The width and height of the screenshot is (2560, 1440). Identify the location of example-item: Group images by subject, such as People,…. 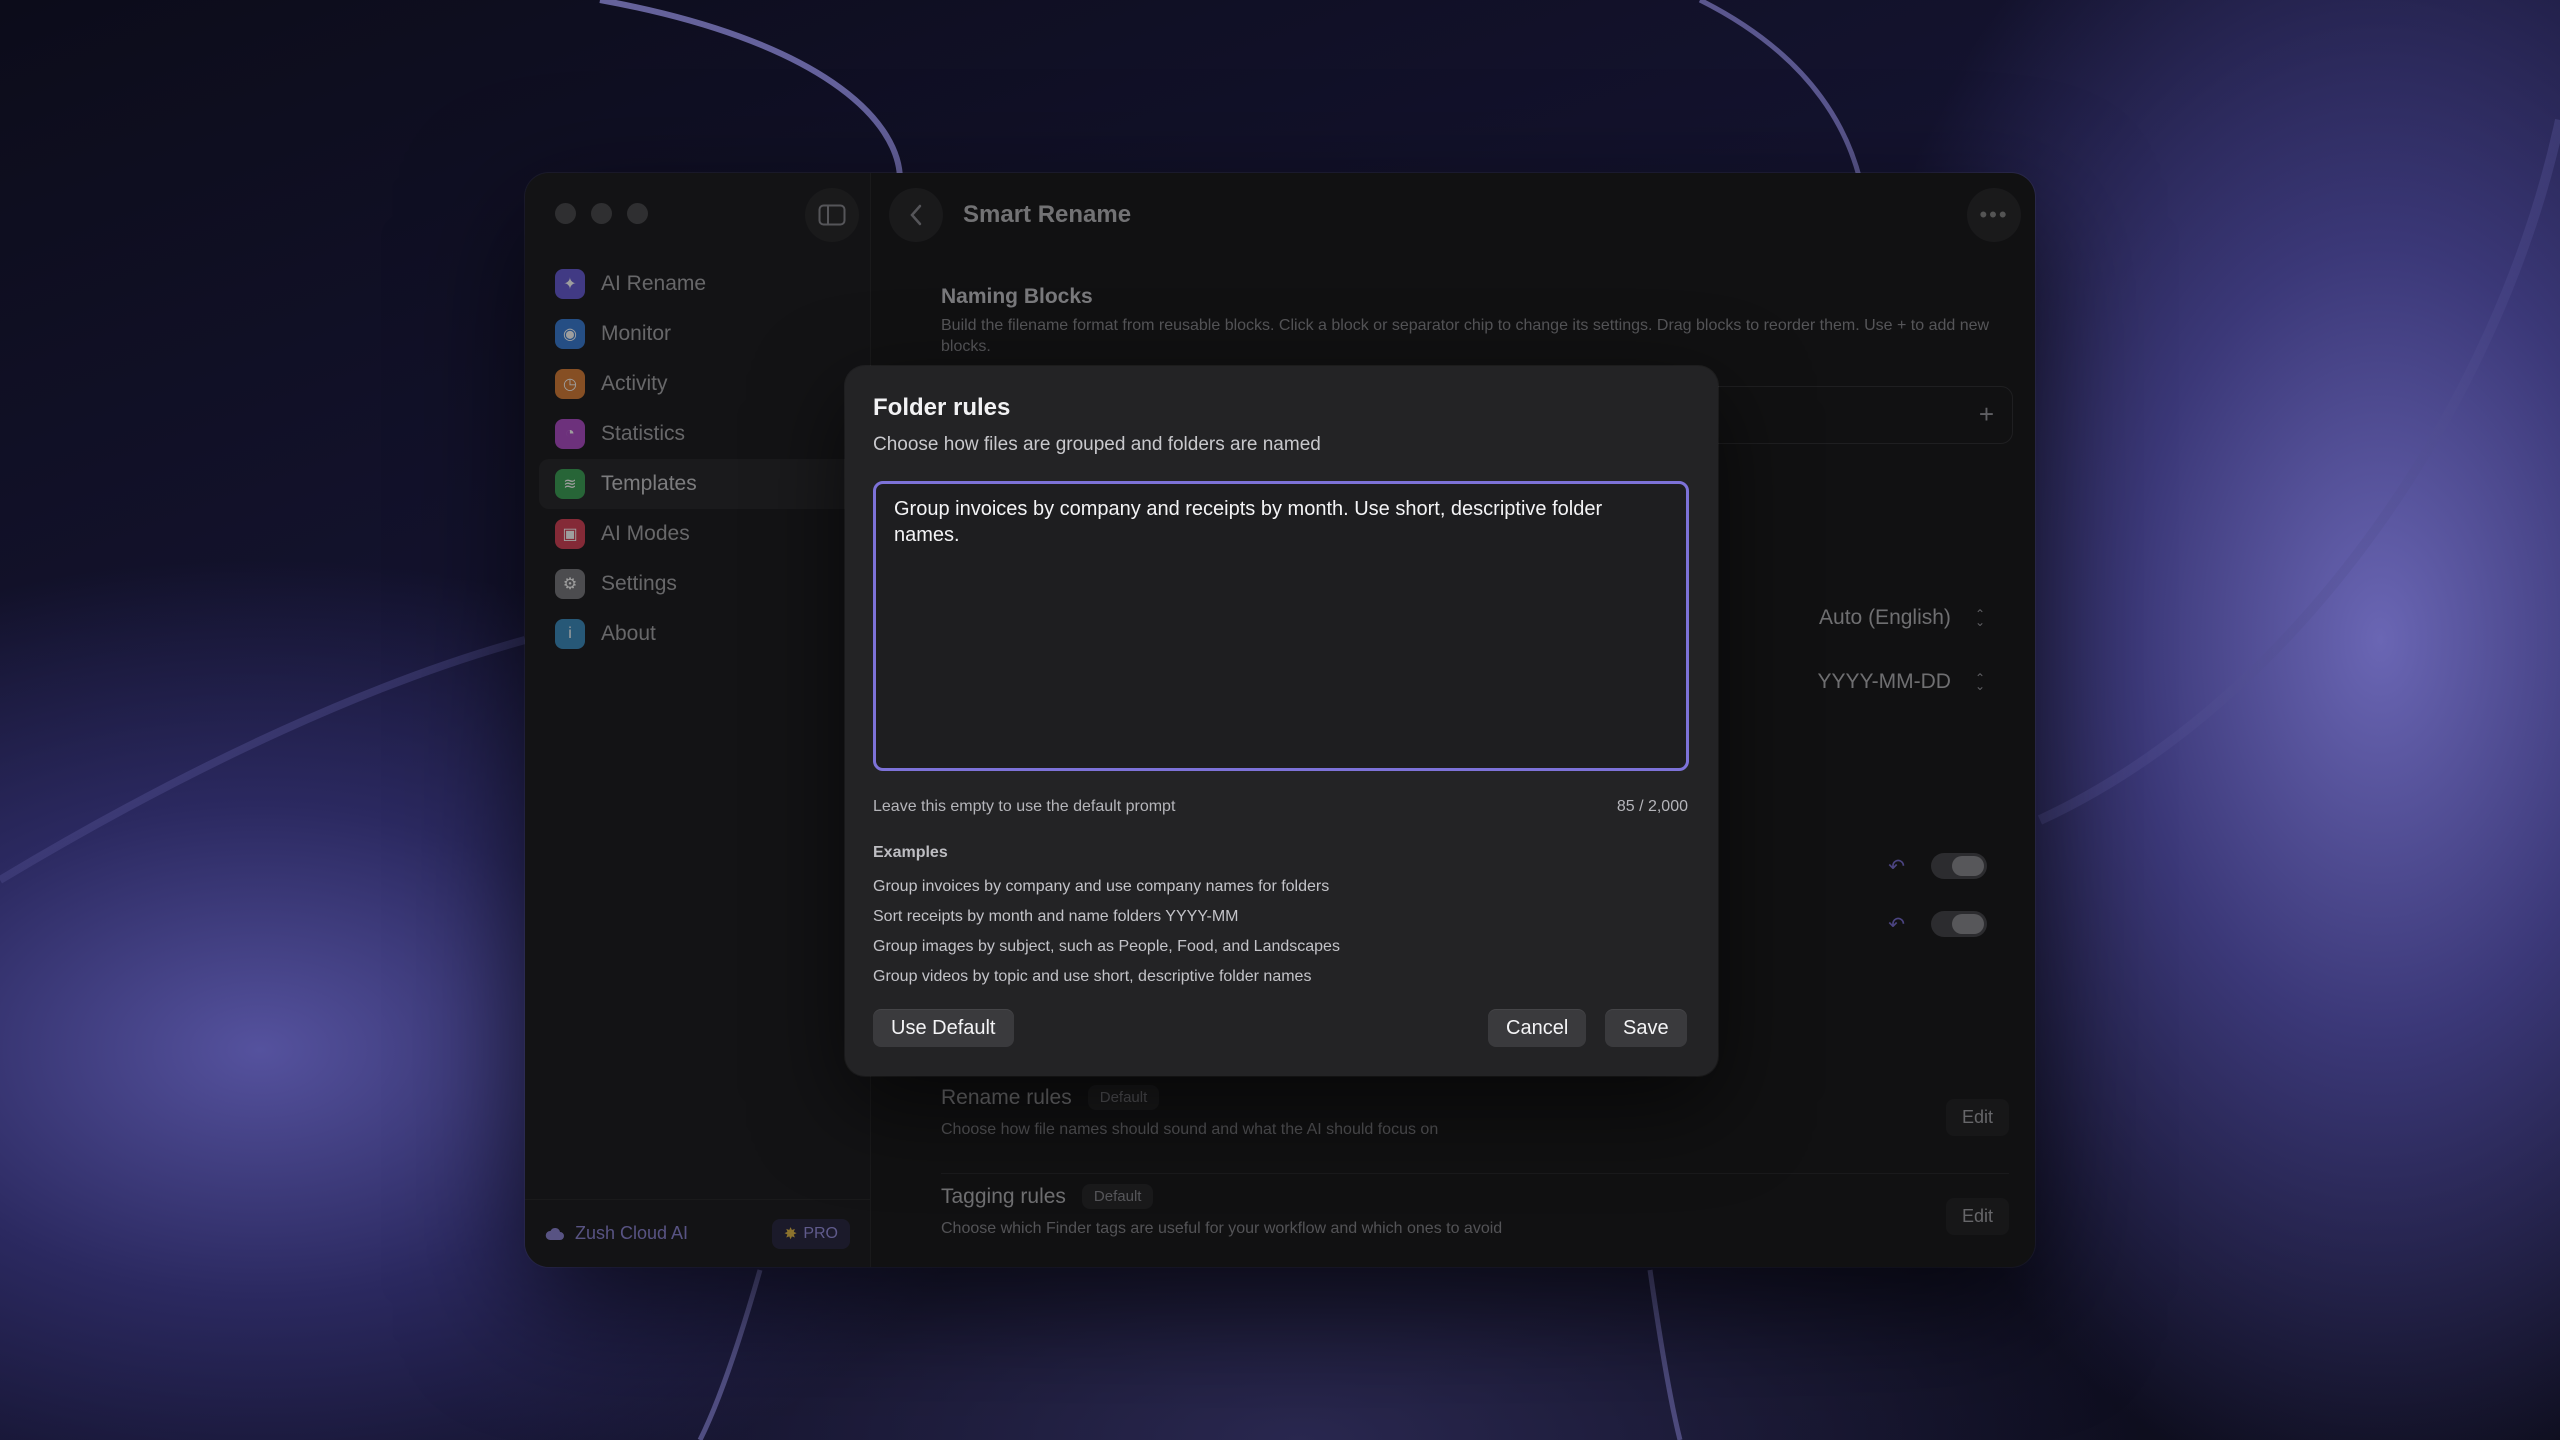
(1106, 946).